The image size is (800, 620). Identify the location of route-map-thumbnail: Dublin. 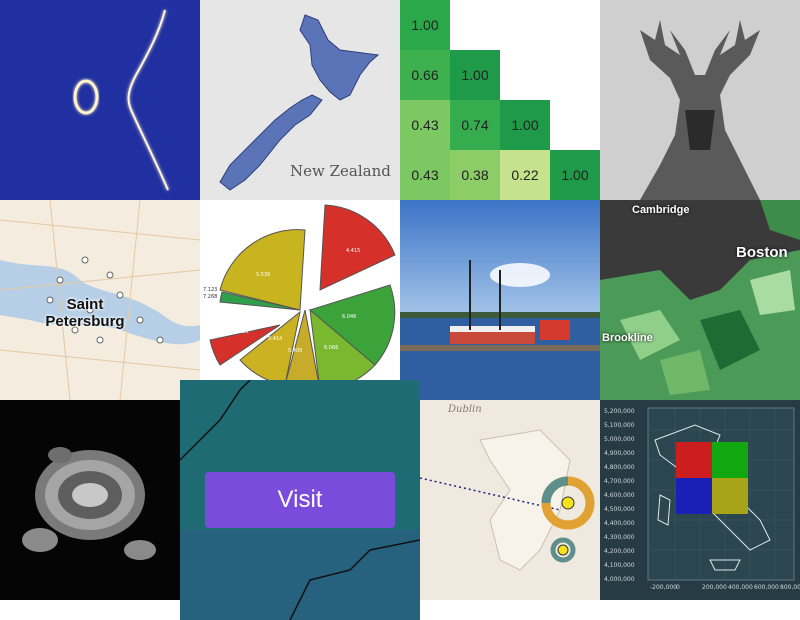
(510, 500).